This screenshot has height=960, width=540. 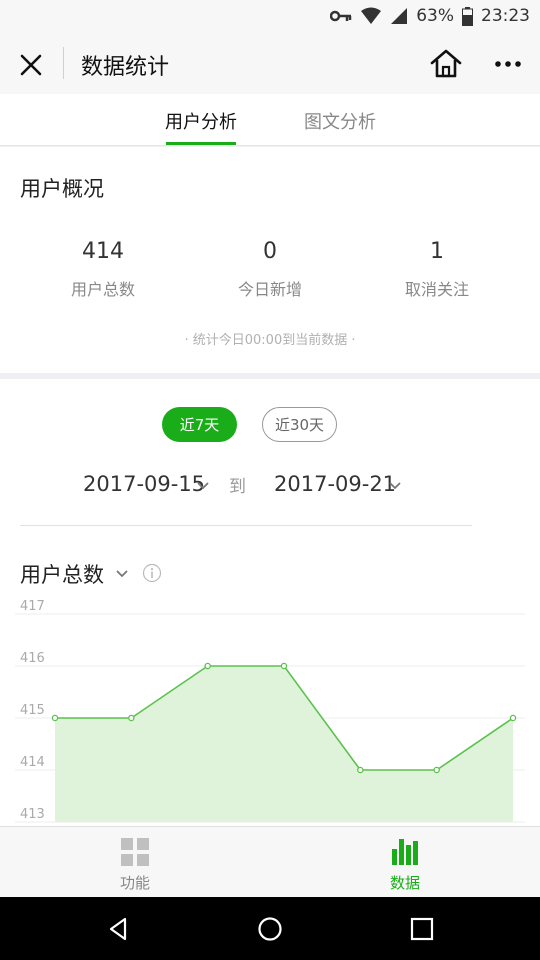 What do you see at coordinates (505, 16) in the screenshot?
I see `clock: 23:23` at bounding box center [505, 16].